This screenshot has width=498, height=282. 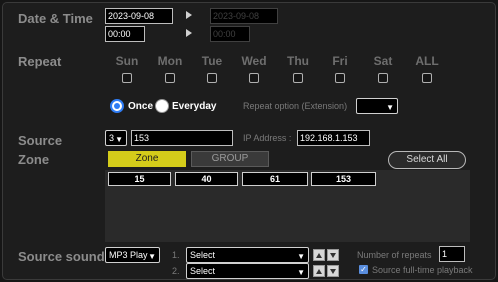 I want to click on sound-select-1-value: Select, so click(x=203, y=255).